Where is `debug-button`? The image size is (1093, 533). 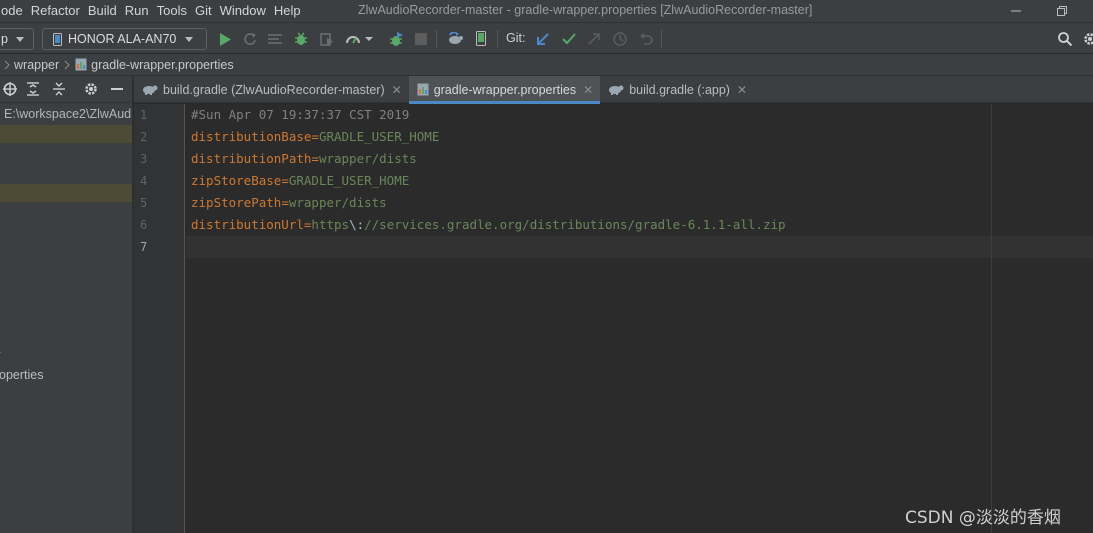 debug-button is located at coordinates (301, 39).